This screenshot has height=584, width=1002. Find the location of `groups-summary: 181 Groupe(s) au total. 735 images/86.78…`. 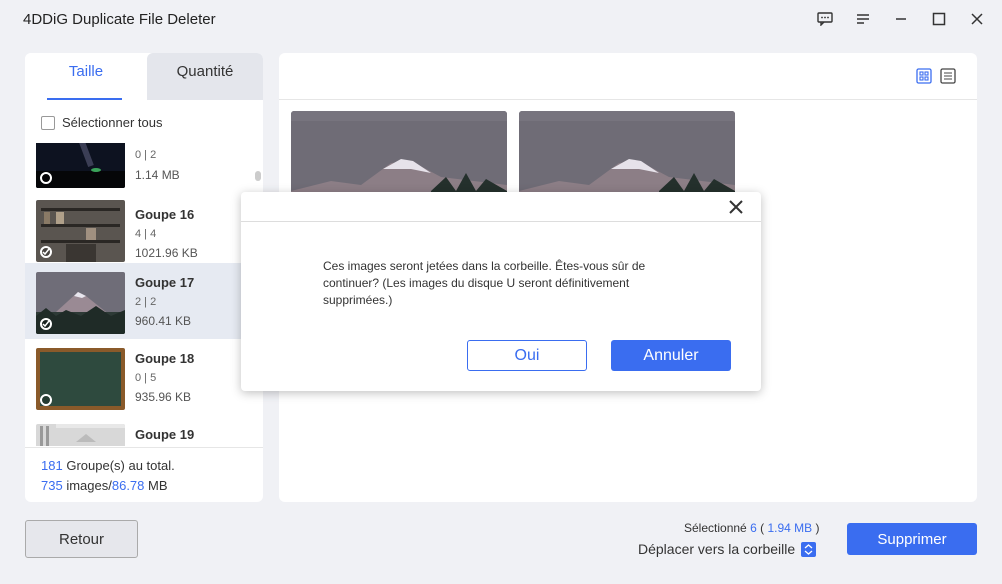

groups-summary: 181 Groupe(s) au total. 735 images/86.78… is located at coordinates (144, 474).